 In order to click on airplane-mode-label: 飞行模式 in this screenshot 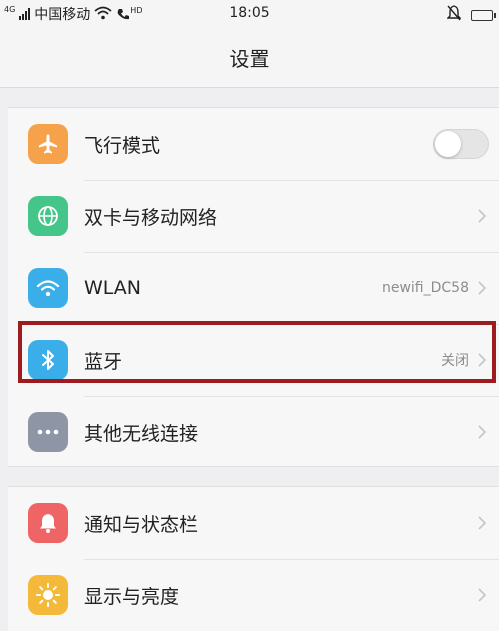, I will do `click(122, 145)`.